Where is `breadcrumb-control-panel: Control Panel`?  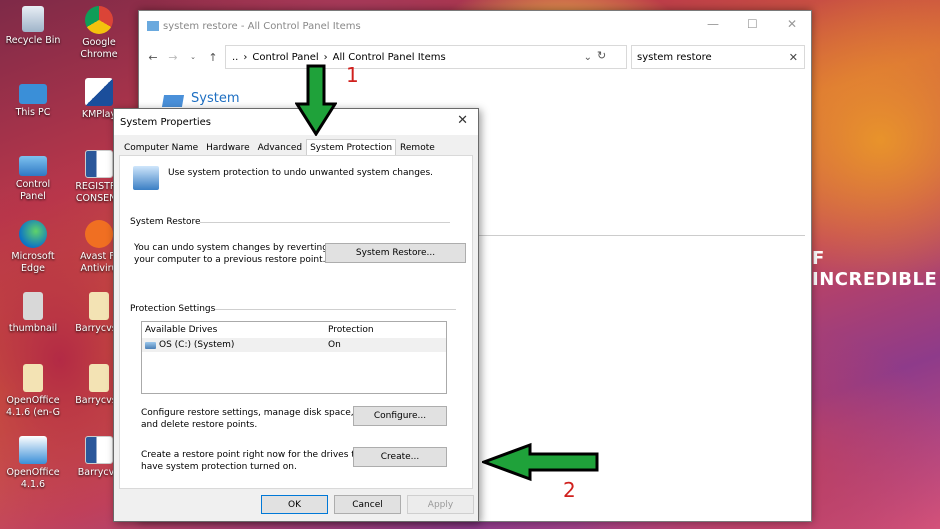 breadcrumb-control-panel: Control Panel is located at coordinates (285, 57).